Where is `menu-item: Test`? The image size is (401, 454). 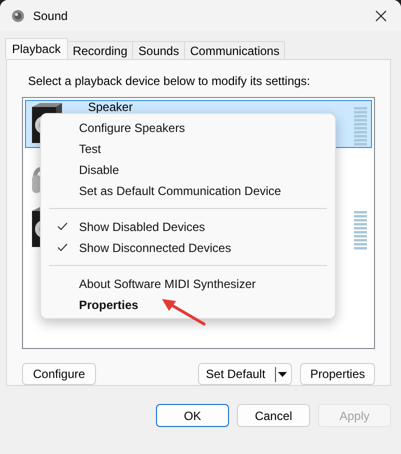
menu-item: Test is located at coordinates (188, 148).